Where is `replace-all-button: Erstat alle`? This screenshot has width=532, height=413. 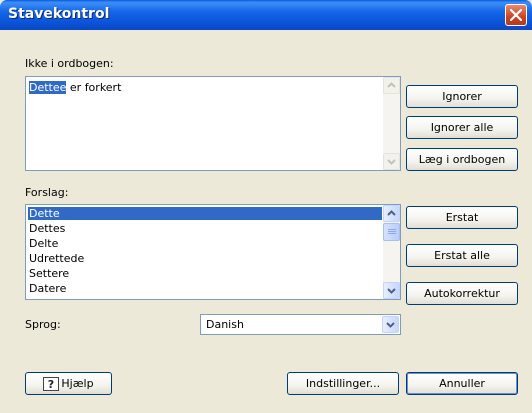 replace-all-button: Erstat alle is located at coordinates (462, 255).